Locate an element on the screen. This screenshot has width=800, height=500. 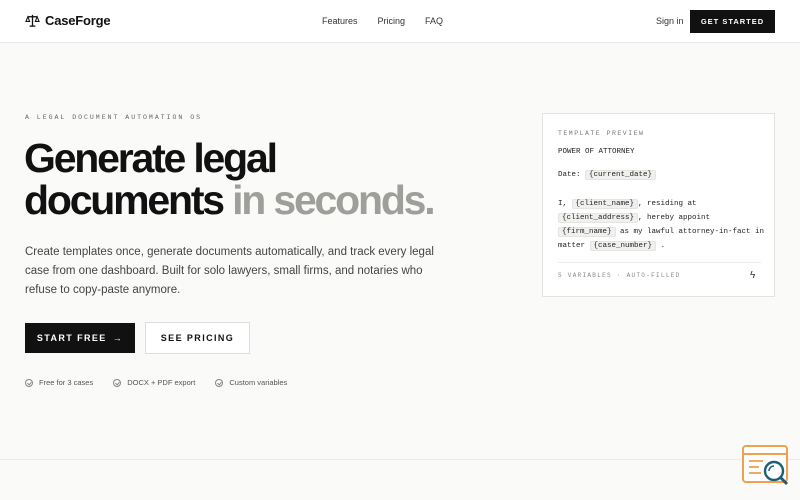
variable-tag: {client_address} is located at coordinates (598, 218).